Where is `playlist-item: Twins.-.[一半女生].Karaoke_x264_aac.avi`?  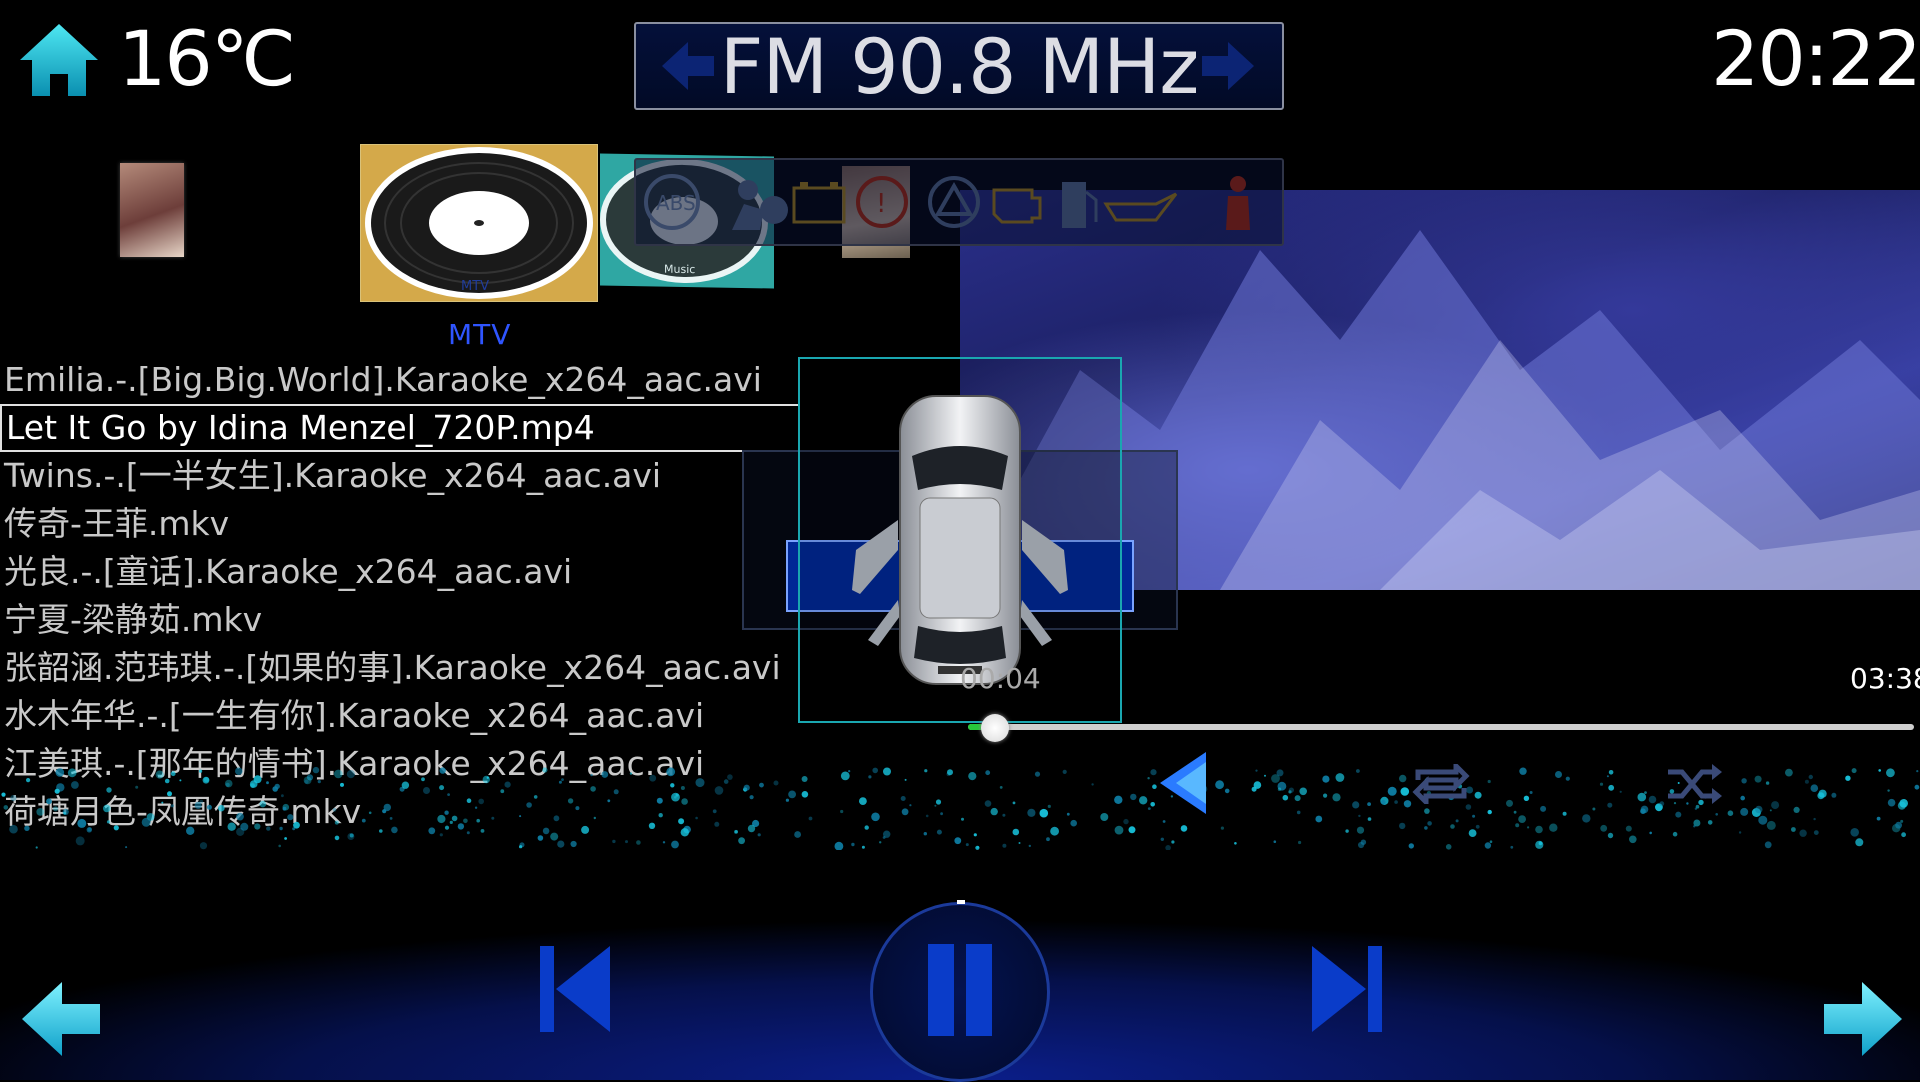 playlist-item: Twins.-.[一半女生].Karaoke_x264_aac.avi is located at coordinates (400, 476).